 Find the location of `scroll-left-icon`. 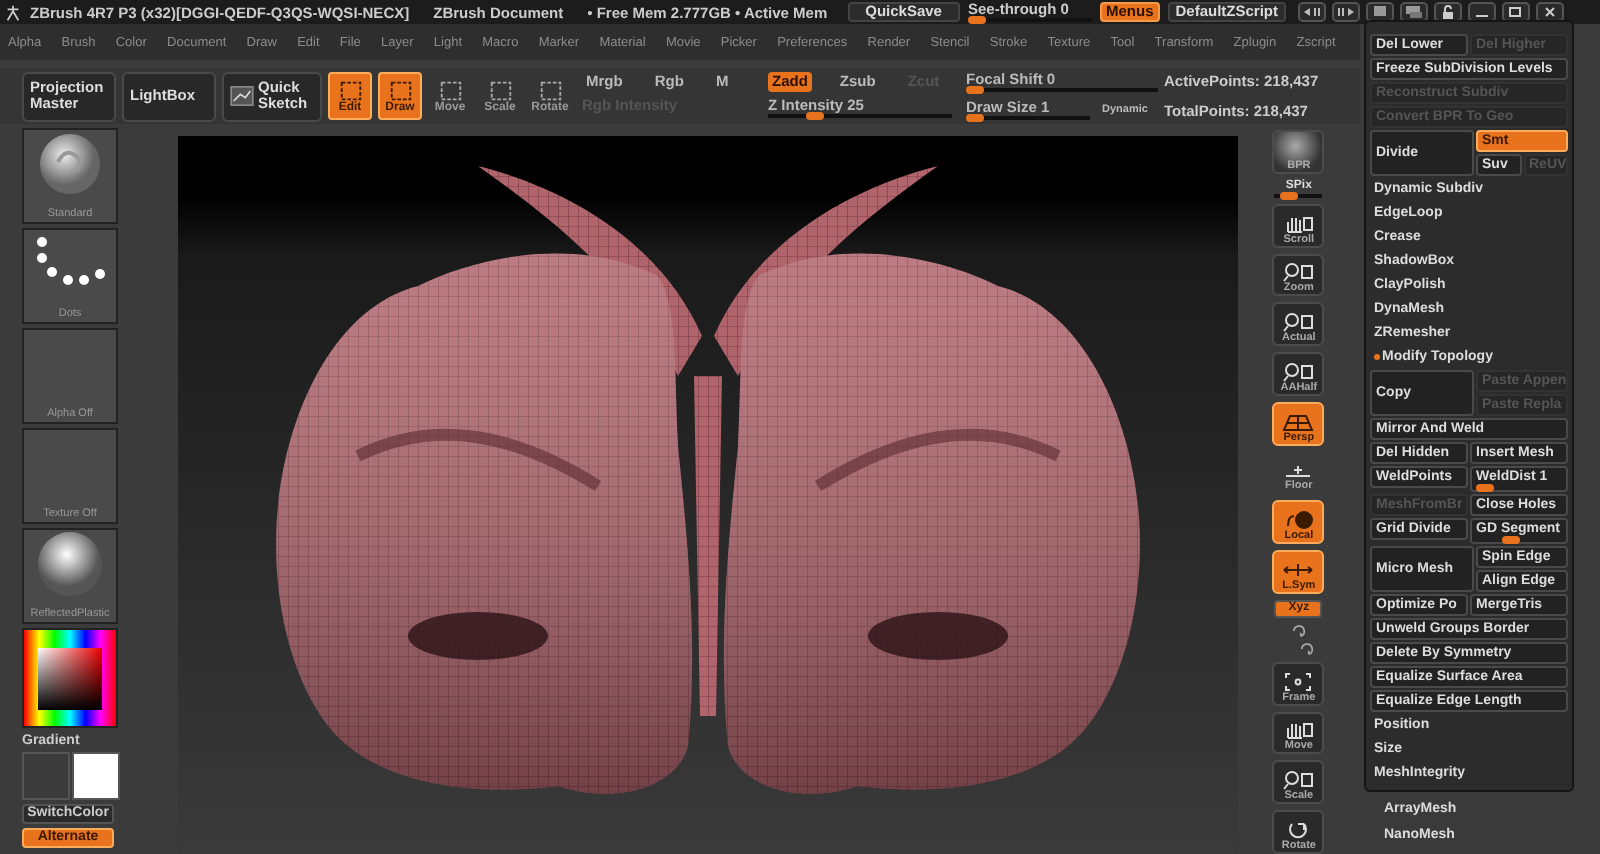

scroll-left-icon is located at coordinates (1312, 12).